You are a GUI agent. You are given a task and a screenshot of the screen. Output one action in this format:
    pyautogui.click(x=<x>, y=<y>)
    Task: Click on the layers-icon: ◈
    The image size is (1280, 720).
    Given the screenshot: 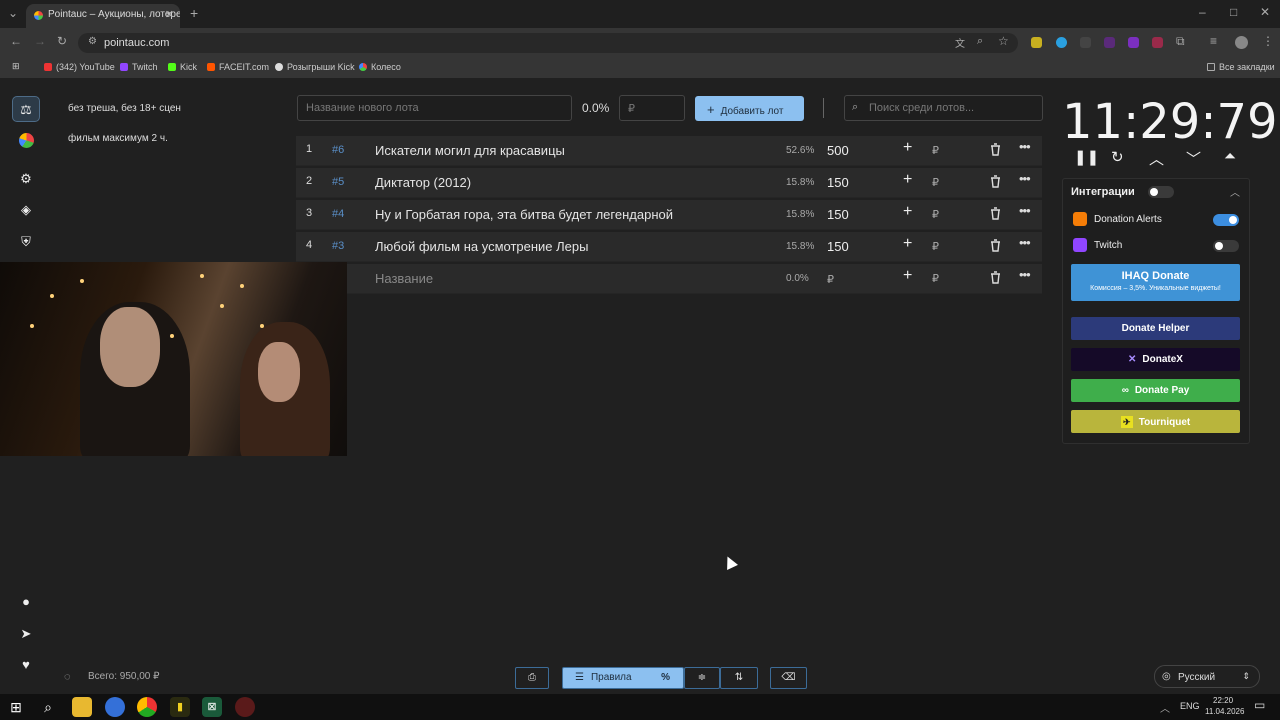 What is the action you would take?
    pyautogui.click(x=26, y=210)
    